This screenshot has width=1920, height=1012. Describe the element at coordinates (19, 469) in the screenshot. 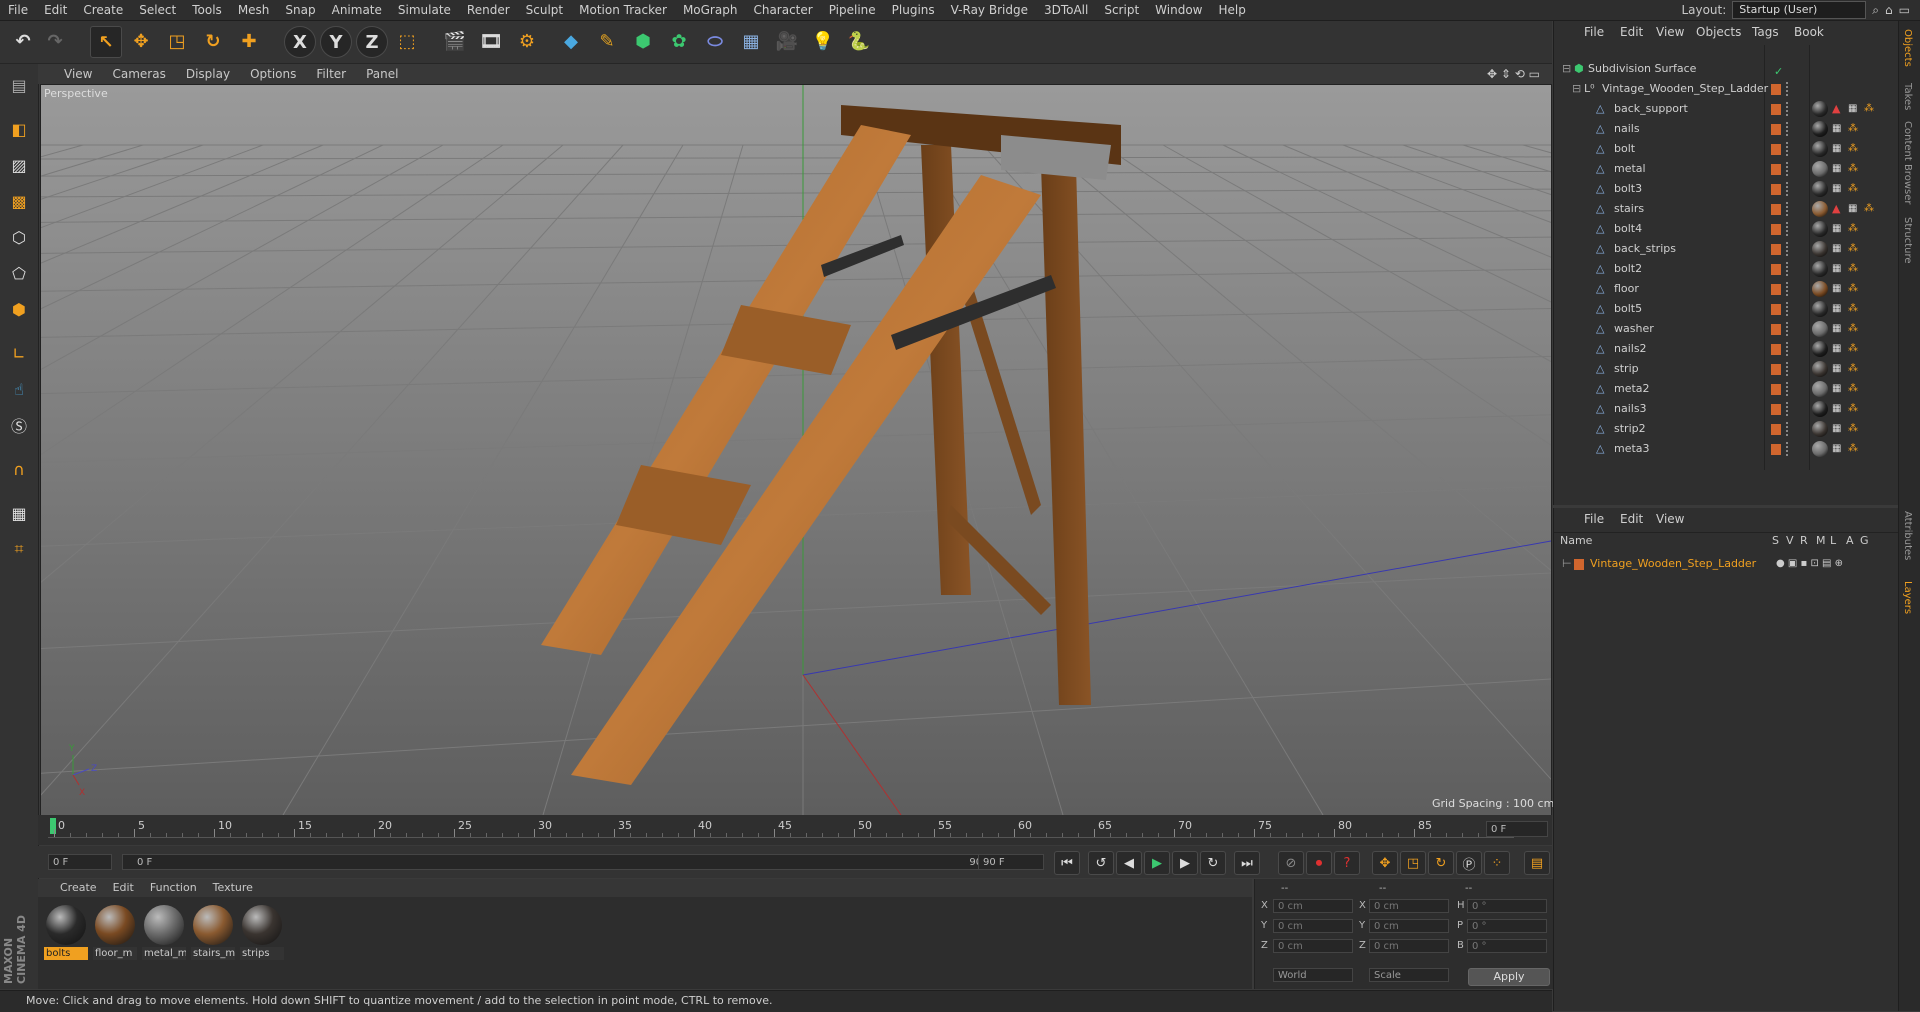

I see `magnet-icon: ∩` at that location.